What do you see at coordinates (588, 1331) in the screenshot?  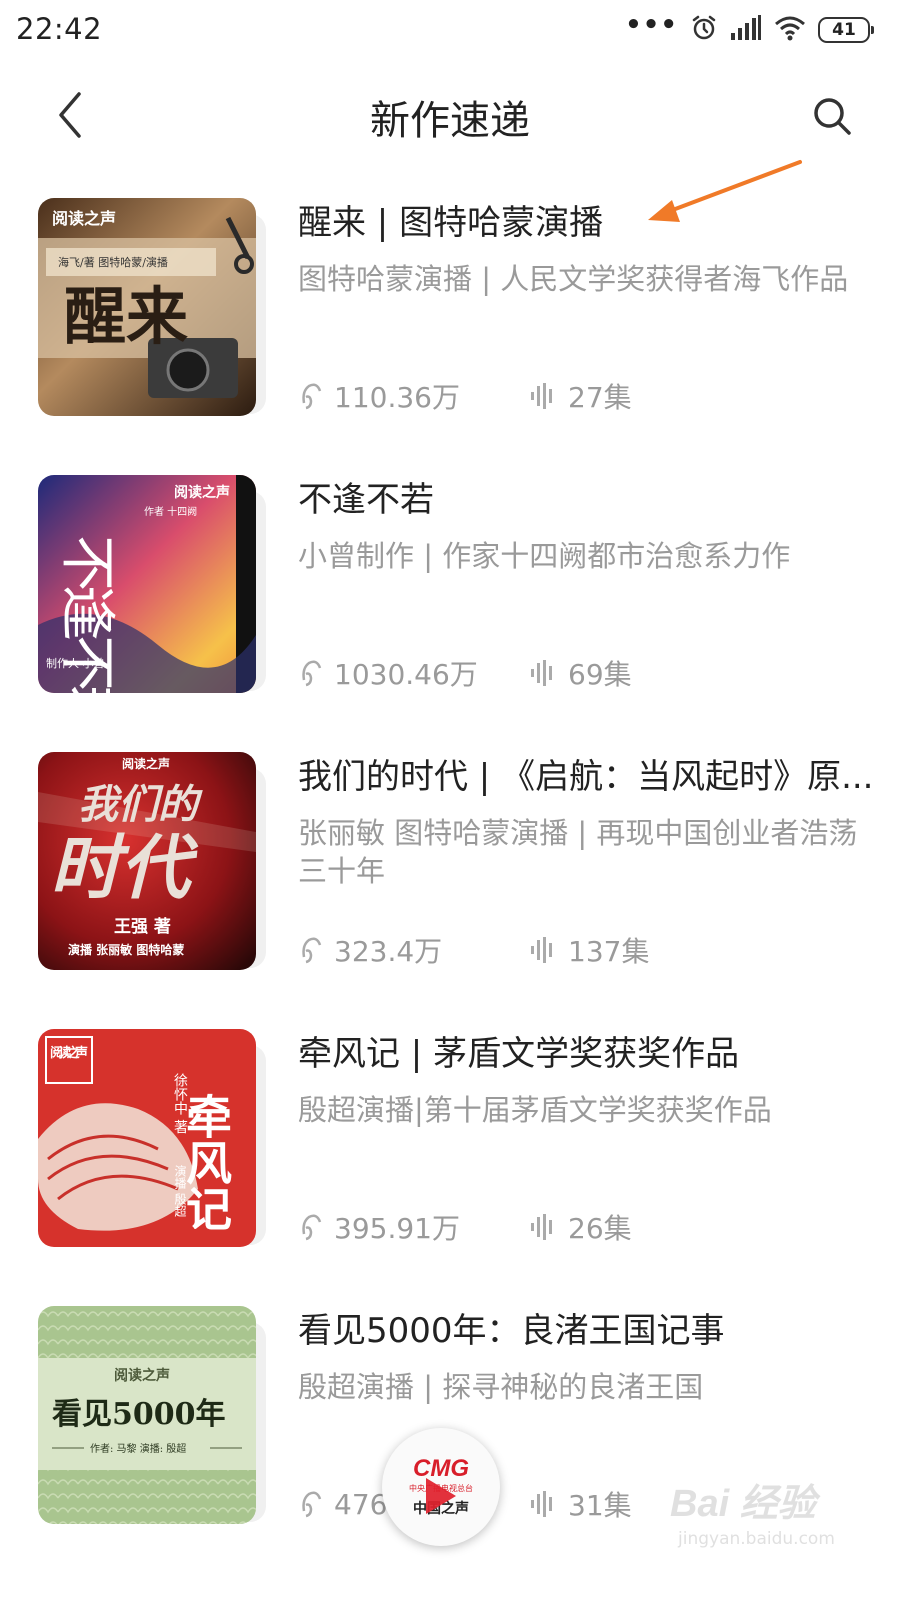 I see `book-title: 看见5000年：良渚王国记事` at bounding box center [588, 1331].